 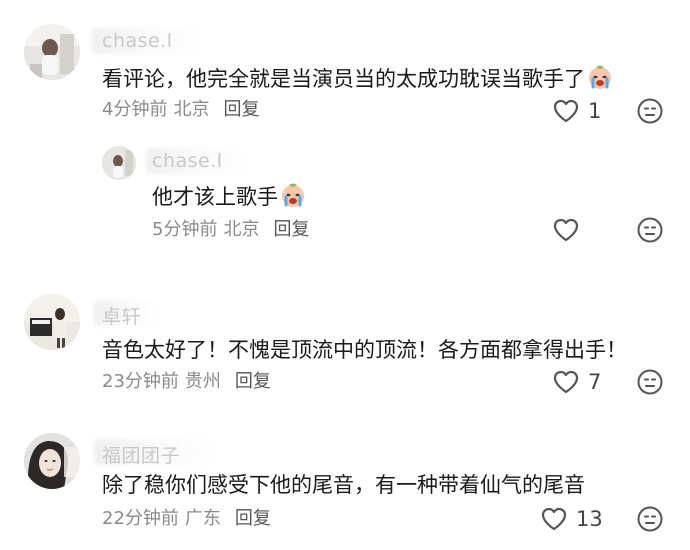 What do you see at coordinates (215, 197) in the screenshot?
I see `comment-text-content: 他才该上歌手` at bounding box center [215, 197].